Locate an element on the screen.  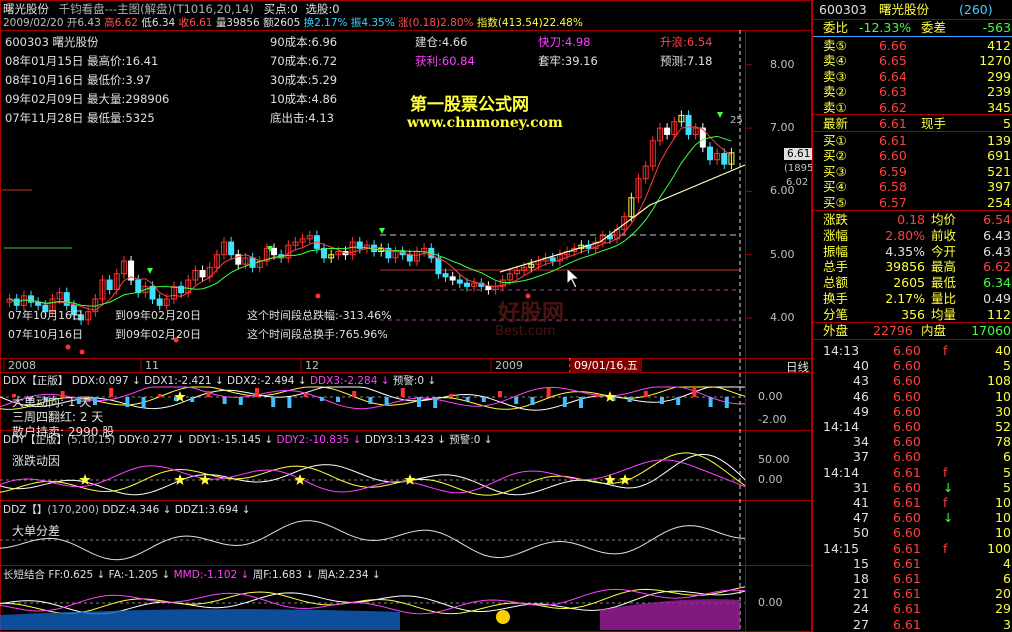
info-left: 08年10月16日 最低价:3.97 is located at coordinates (78, 80).